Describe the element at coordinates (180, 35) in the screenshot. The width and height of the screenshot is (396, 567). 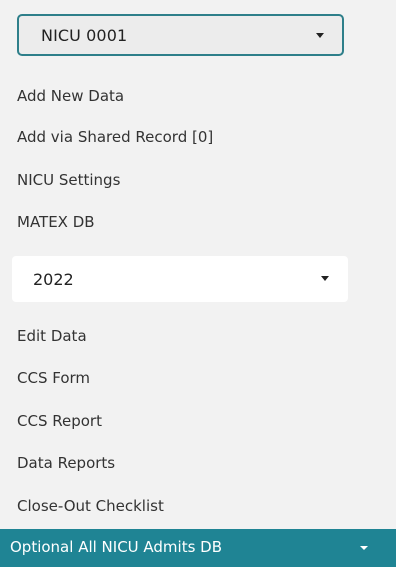
I see `nicu-select-dropdown: NICU 0001` at that location.